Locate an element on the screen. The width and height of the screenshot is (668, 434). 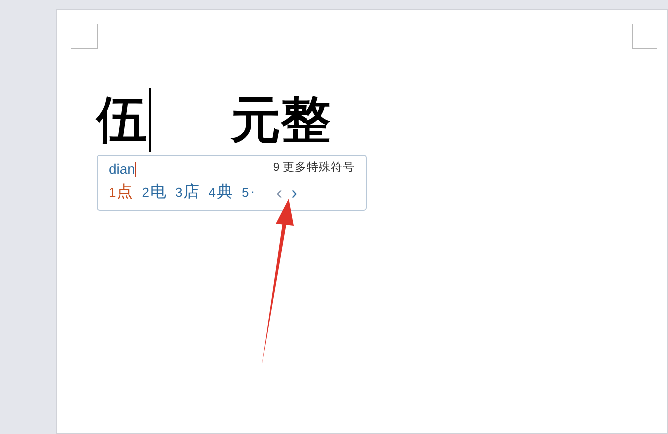
text-cursor is located at coordinates (150, 120).